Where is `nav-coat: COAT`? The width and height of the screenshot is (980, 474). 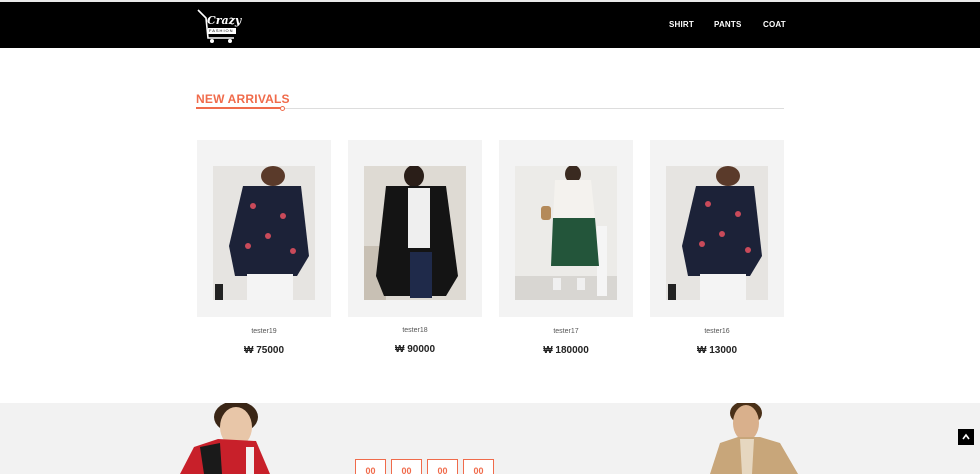
nav-coat: COAT is located at coordinates (774, 24).